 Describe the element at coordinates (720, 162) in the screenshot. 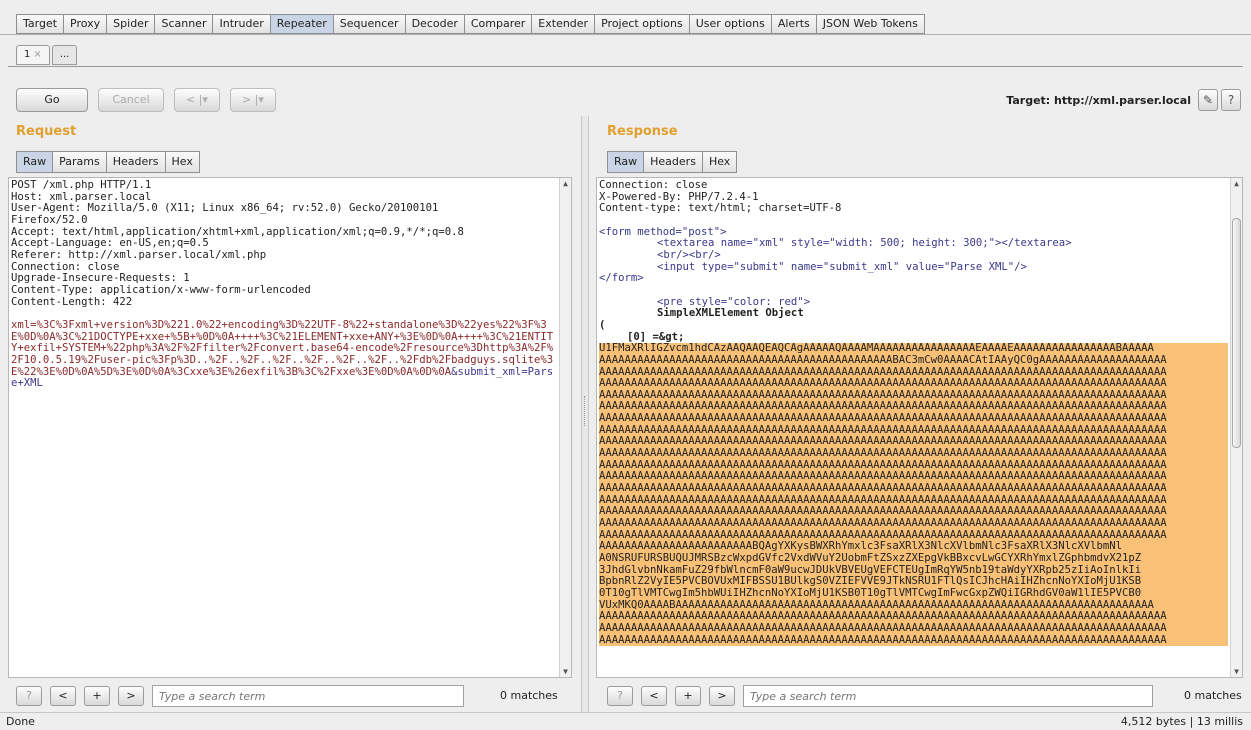

I see `response-tab-hex: Hex` at that location.